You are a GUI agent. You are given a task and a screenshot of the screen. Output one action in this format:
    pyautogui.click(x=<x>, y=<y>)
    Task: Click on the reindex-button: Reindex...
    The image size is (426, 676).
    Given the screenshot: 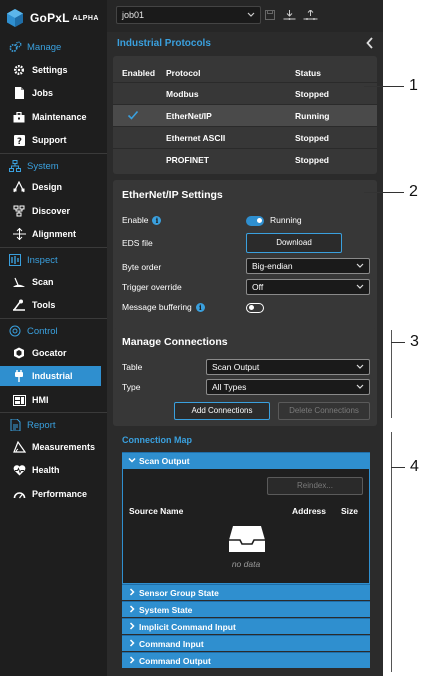 What is the action you would take?
    pyautogui.click(x=315, y=486)
    